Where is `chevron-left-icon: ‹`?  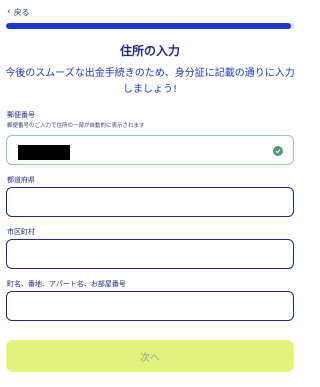 chevron-left-icon: ‹ is located at coordinates (9, 12).